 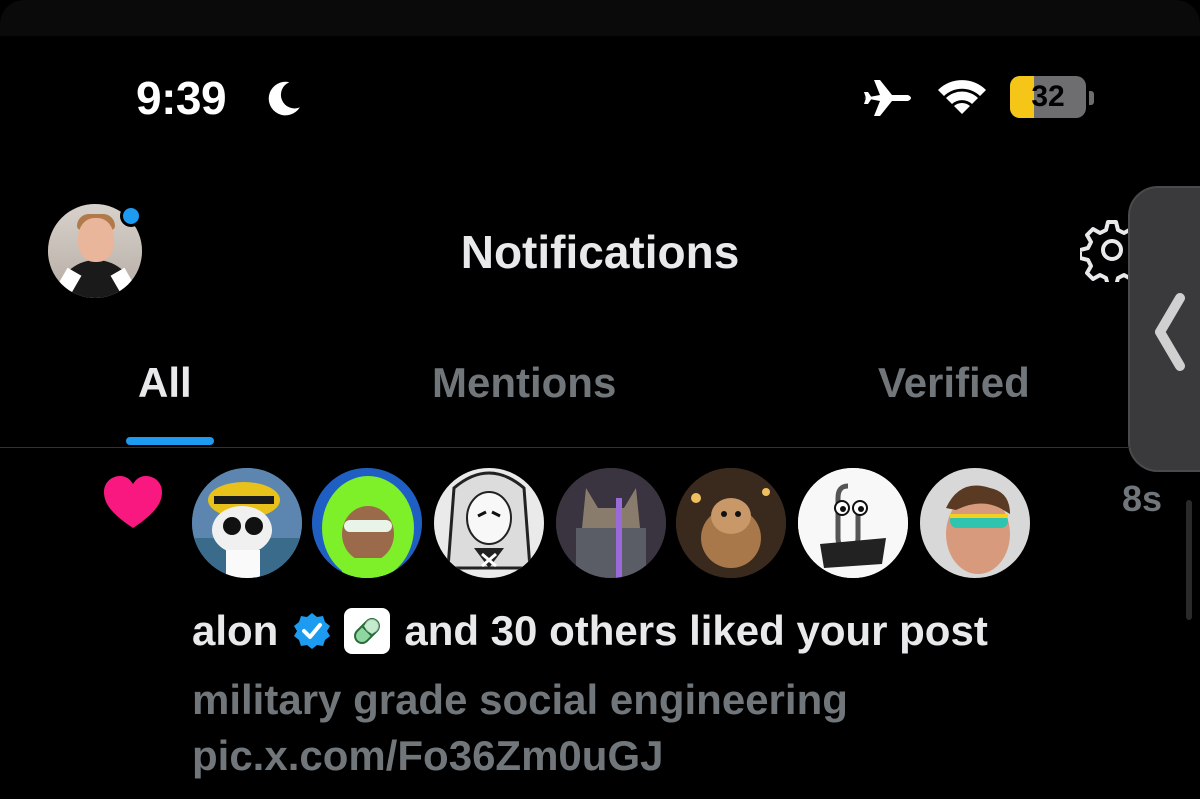 What do you see at coordinates (887, 98) in the screenshot?
I see `airplane-icon` at bounding box center [887, 98].